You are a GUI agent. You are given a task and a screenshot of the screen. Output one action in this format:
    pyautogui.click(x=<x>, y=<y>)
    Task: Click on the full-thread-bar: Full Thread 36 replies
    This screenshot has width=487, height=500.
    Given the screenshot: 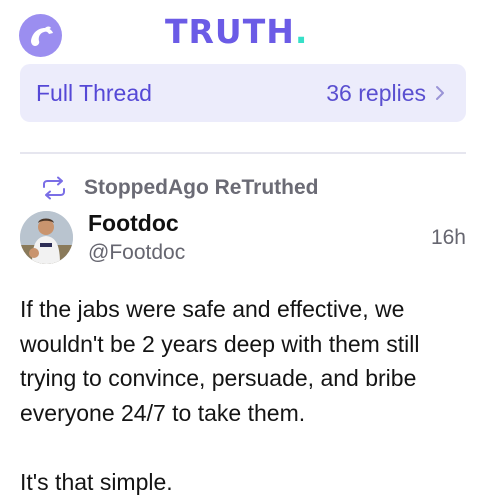 What is the action you would take?
    pyautogui.click(x=243, y=93)
    